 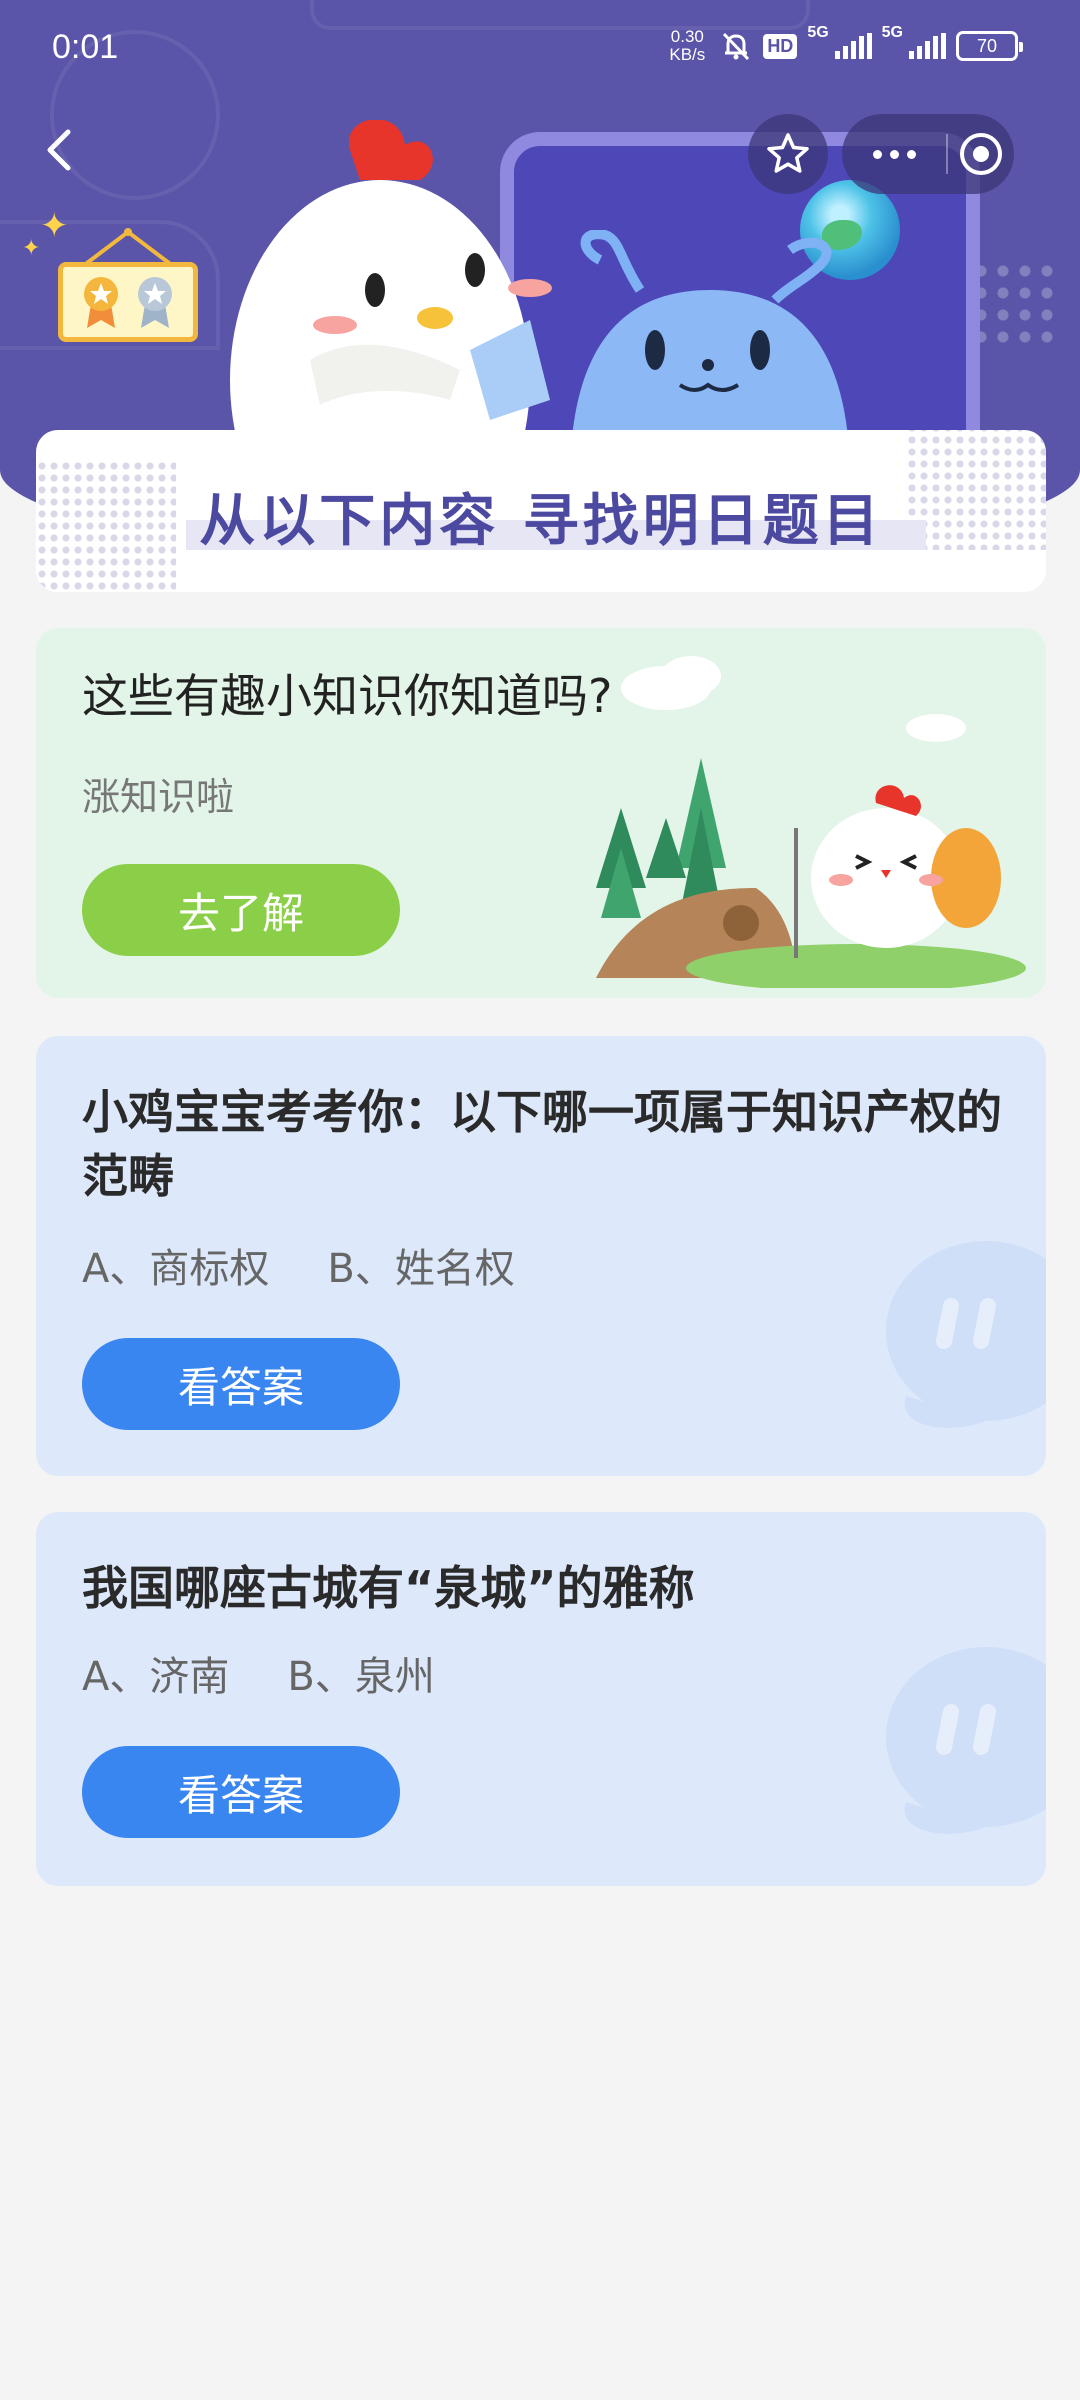 I want to click on network-speed-value: 0.30, so click(x=687, y=36).